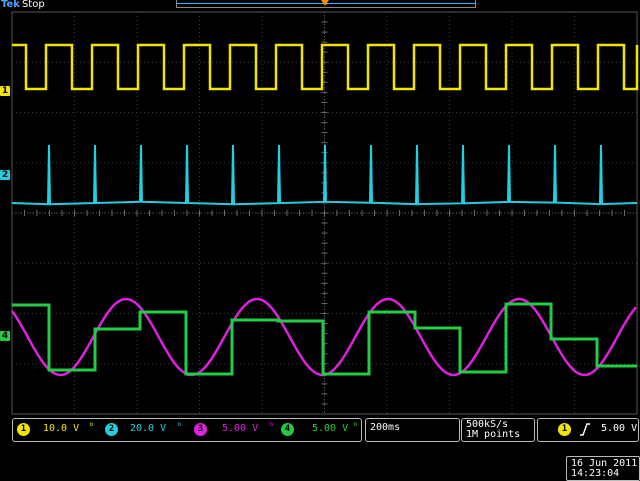  Describe the element at coordinates (5, 175) in the screenshot. I see `ch2-ground-marker: 2` at that location.